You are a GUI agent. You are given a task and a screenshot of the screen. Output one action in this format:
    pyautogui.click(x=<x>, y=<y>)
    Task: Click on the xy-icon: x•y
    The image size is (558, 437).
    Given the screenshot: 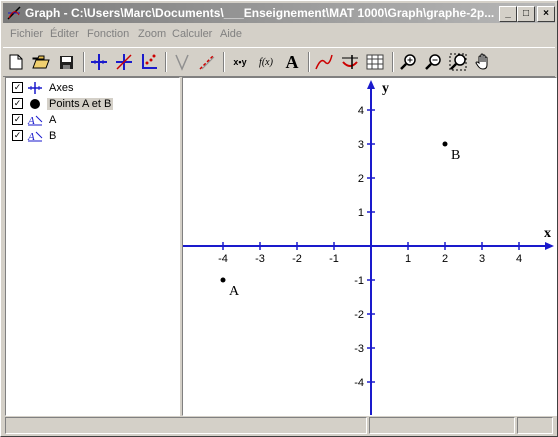 What is the action you would take?
    pyautogui.click(x=240, y=62)
    